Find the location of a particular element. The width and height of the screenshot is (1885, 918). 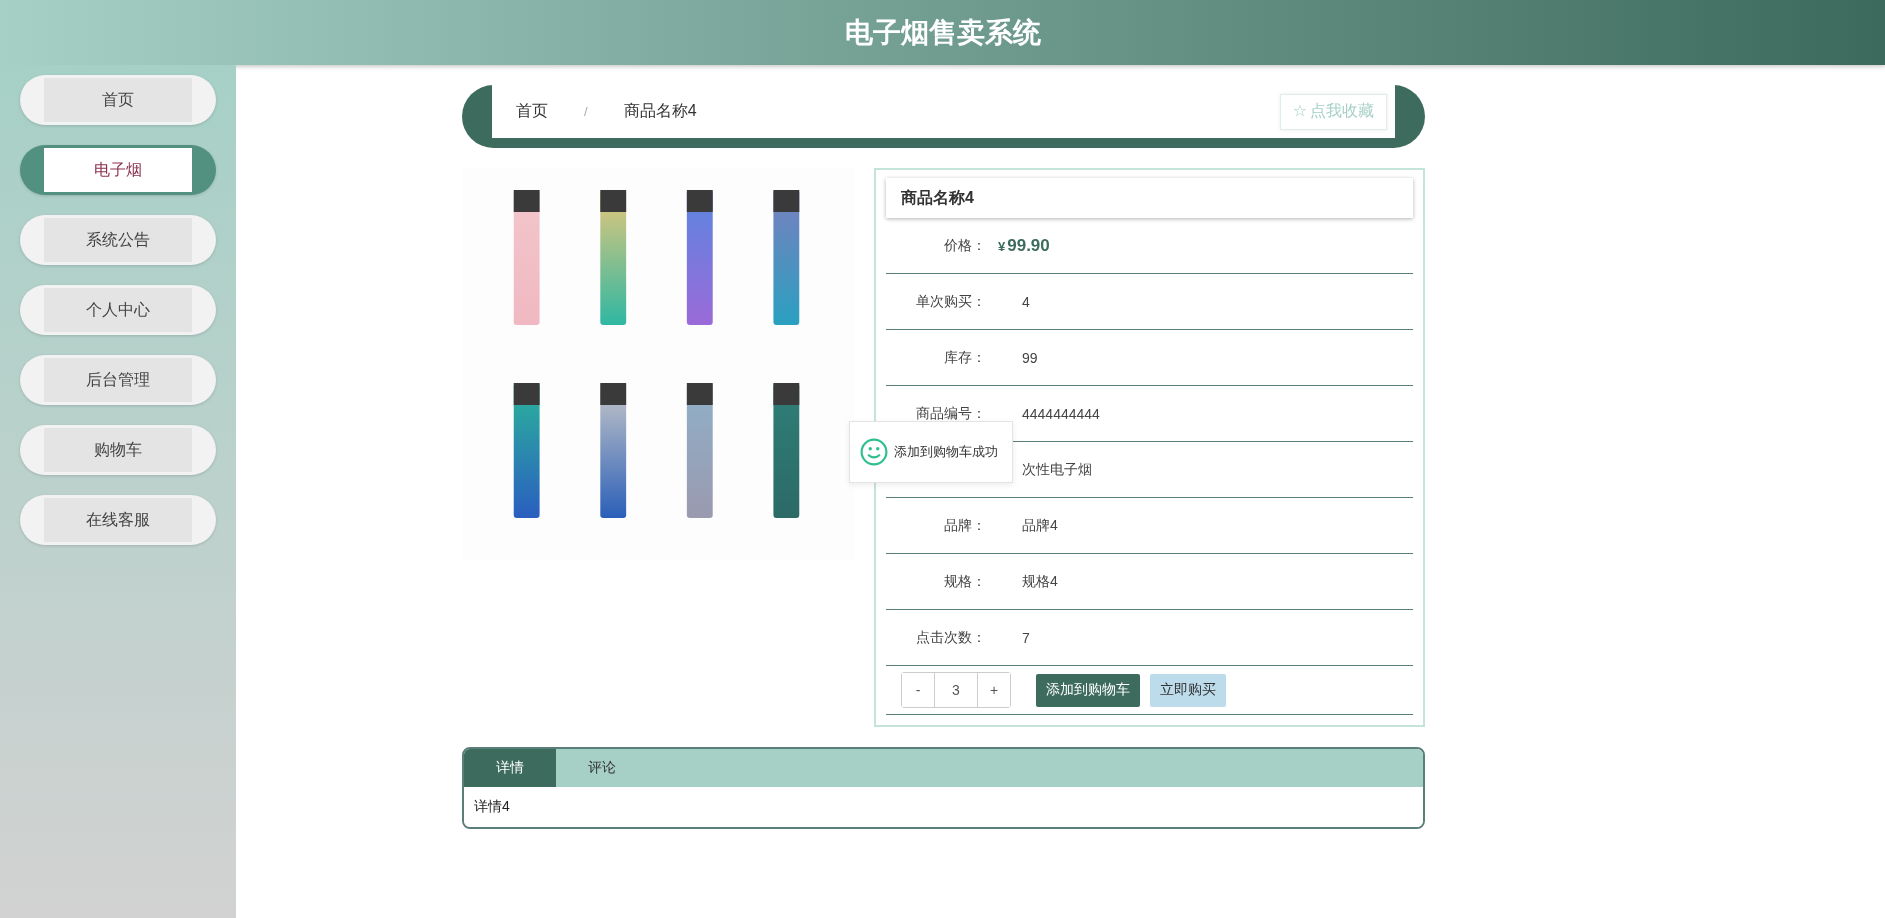

field-value: 7 is located at coordinates (1026, 637).